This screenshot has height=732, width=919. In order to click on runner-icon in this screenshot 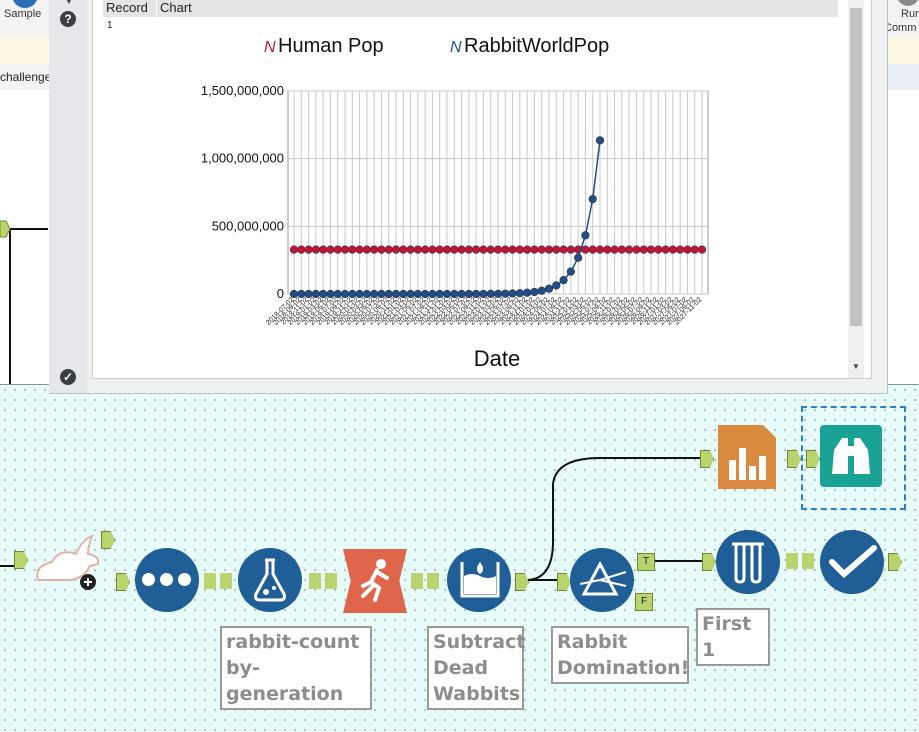, I will do `click(375, 580)`.